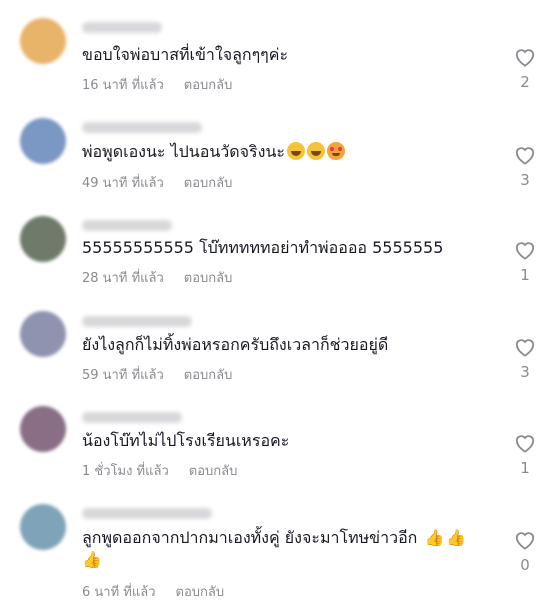  I want to click on comment-time: 1 ชั่วโมง ที่แล้ว, so click(125, 471).